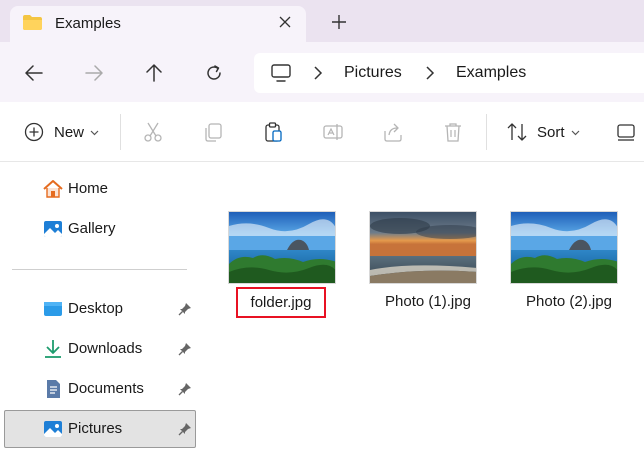  I want to click on copy-button, so click(213, 132).